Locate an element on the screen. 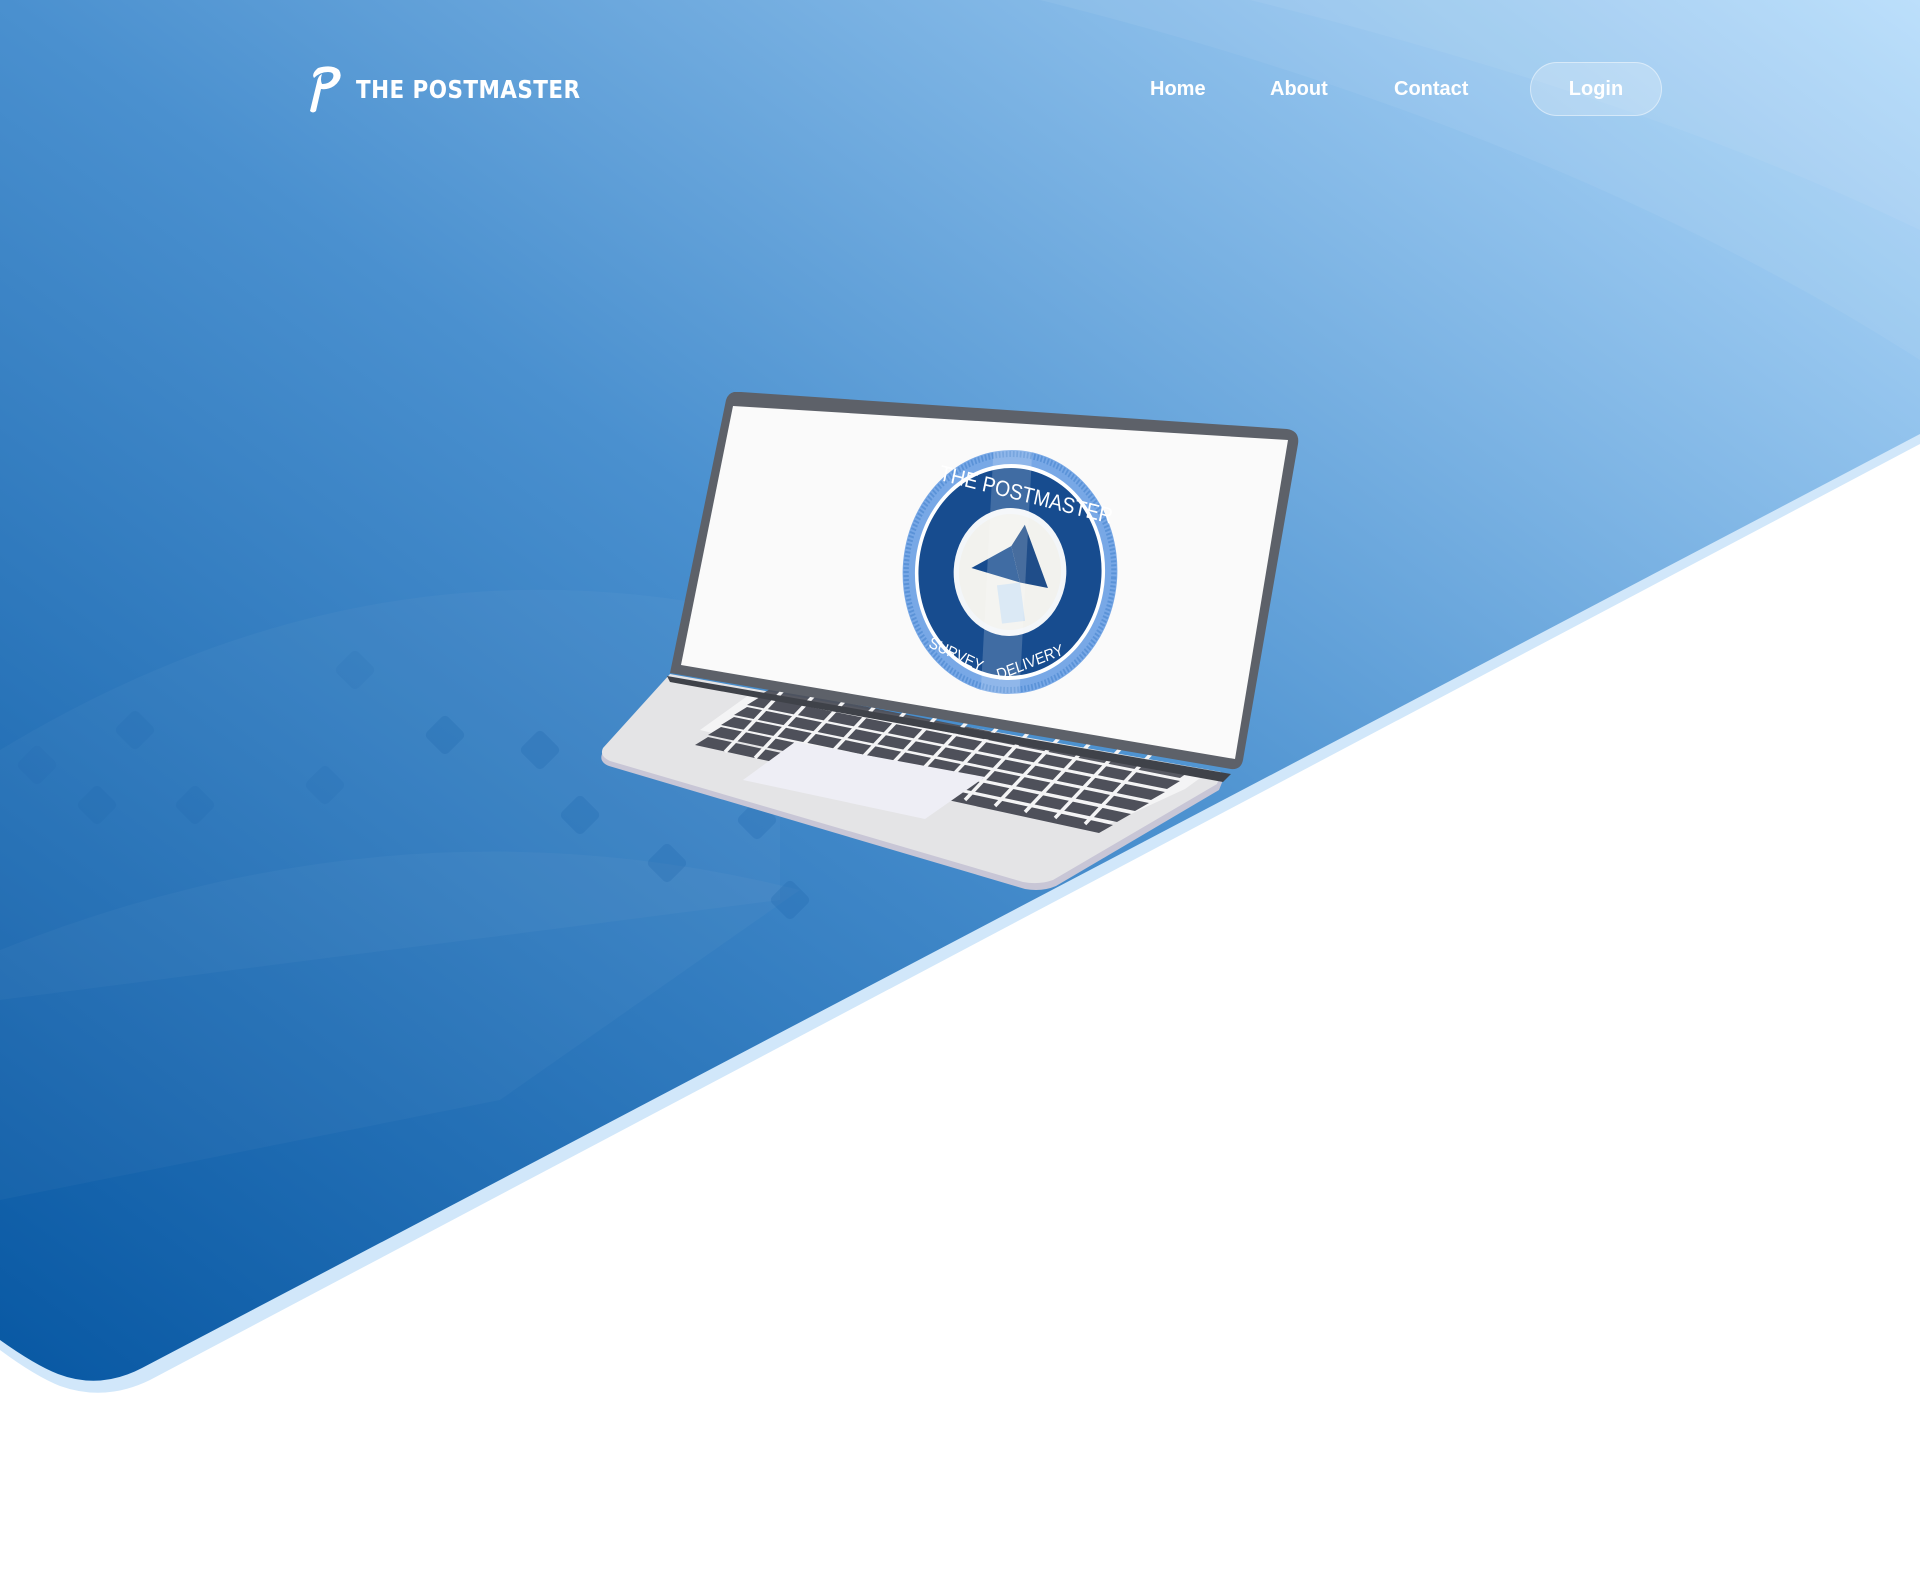 The image size is (1920, 1586). nav-contact-link: Contact is located at coordinates (1431, 89).